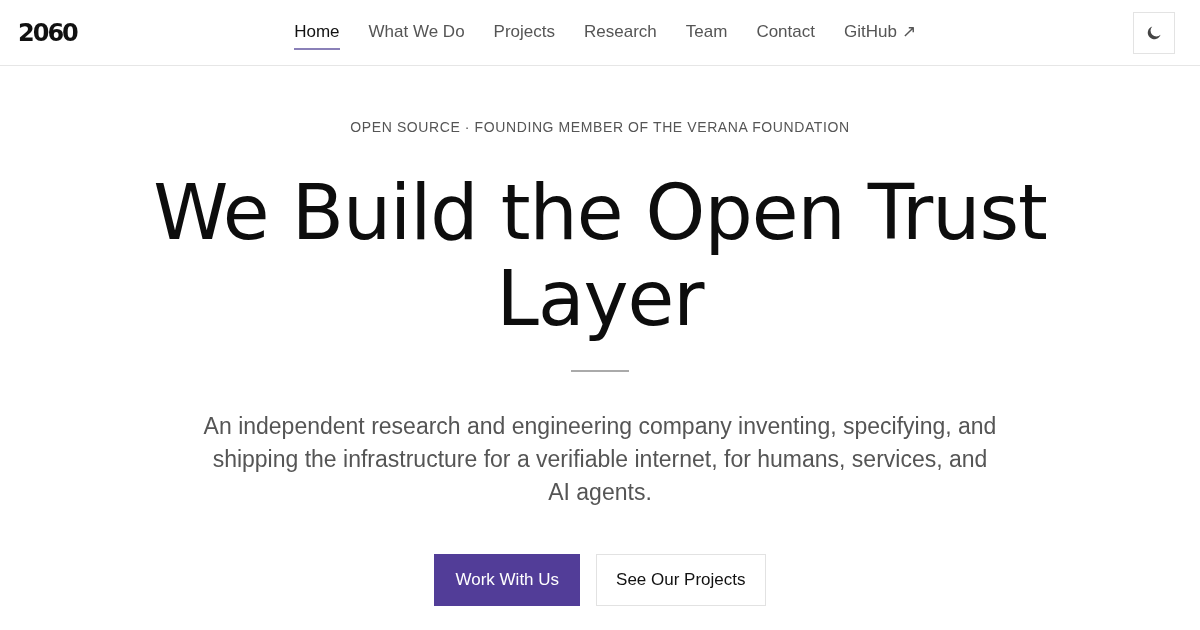 The width and height of the screenshot is (1200, 630). I want to click on eyebrow-text: OPEN SOURCE · FOUNDING MEMBER OF THE VERANA FOUNDATION, so click(600, 127).